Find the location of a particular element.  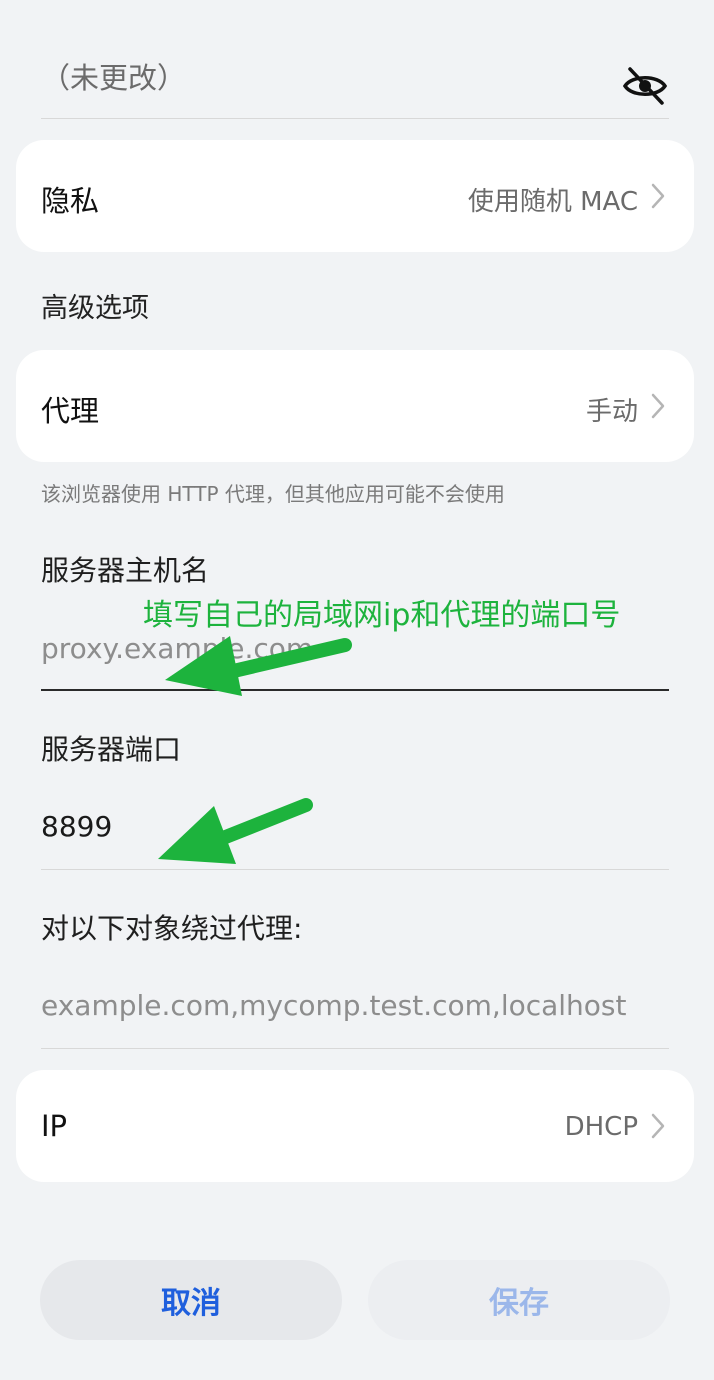

save-button: 保存 is located at coordinates (519, 1300).